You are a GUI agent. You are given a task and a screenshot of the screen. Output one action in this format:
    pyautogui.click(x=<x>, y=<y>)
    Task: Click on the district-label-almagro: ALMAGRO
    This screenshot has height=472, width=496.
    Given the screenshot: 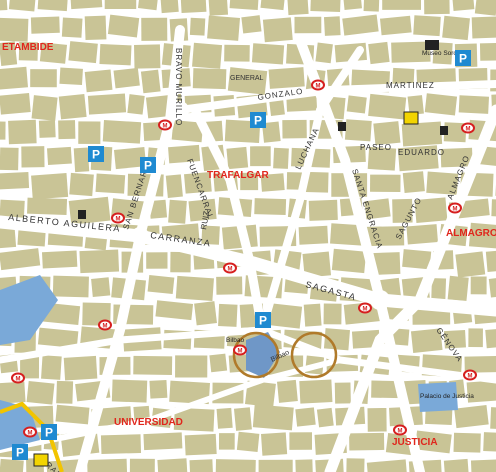 What is the action you would take?
    pyautogui.click(x=471, y=233)
    